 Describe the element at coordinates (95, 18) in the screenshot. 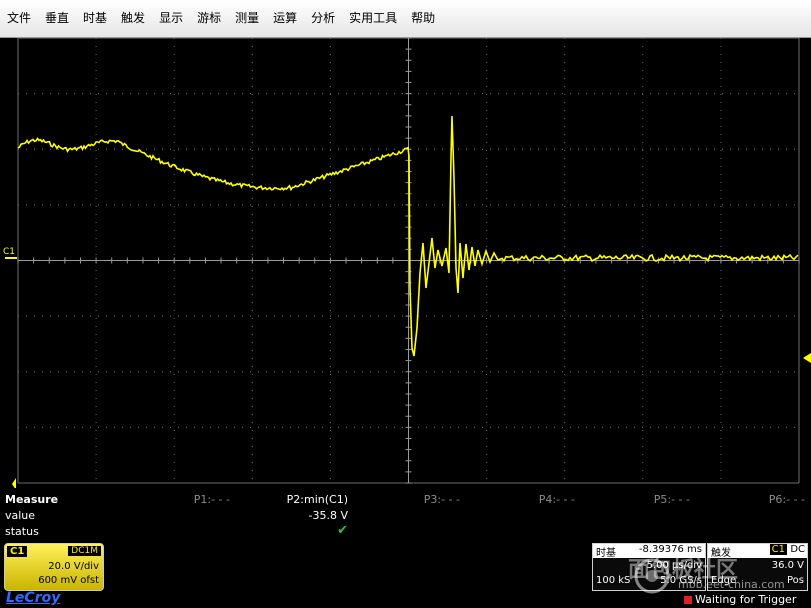

I see `menu-timebase: 时基` at that location.